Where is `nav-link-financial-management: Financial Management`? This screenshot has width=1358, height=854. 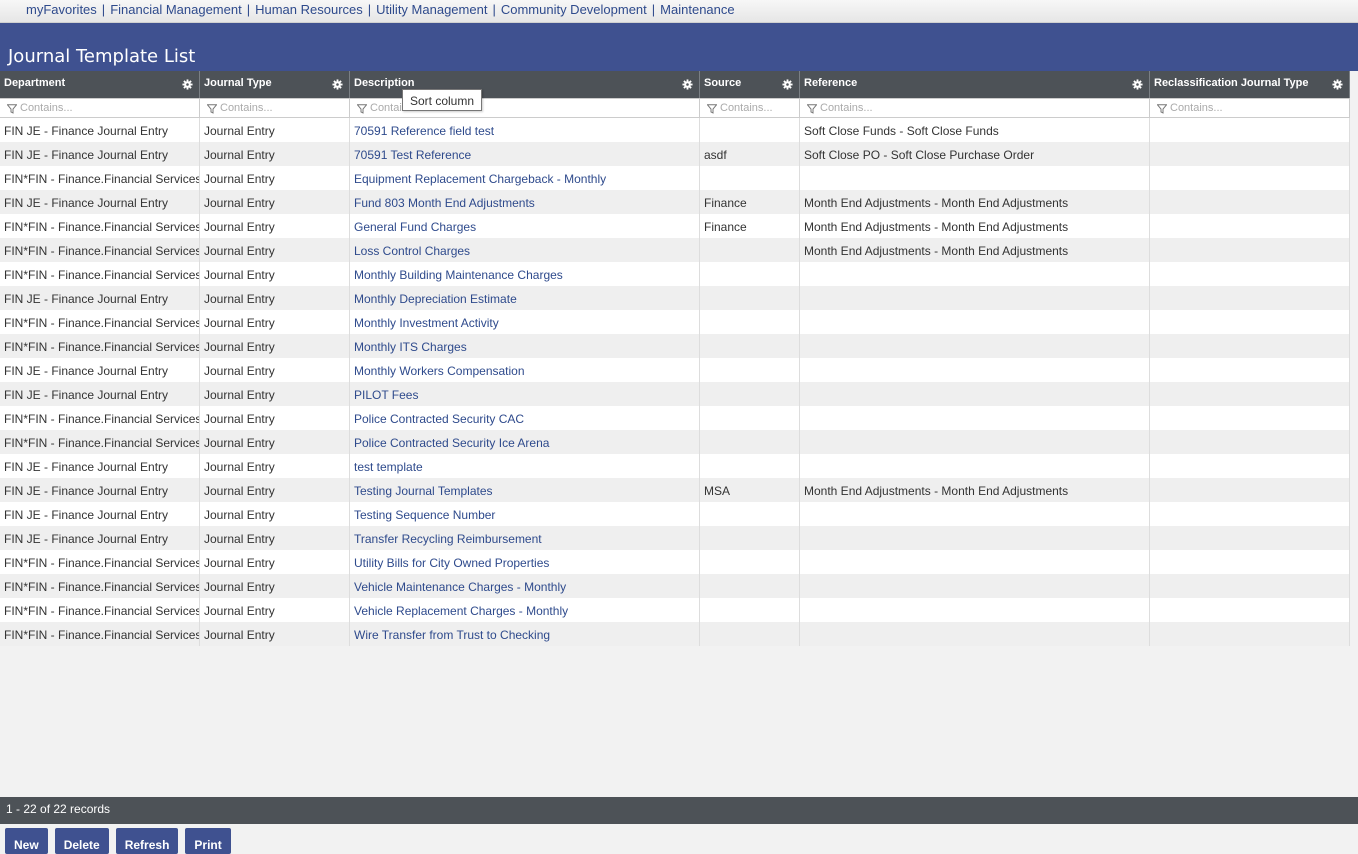 nav-link-financial-management: Financial Management is located at coordinates (176, 9).